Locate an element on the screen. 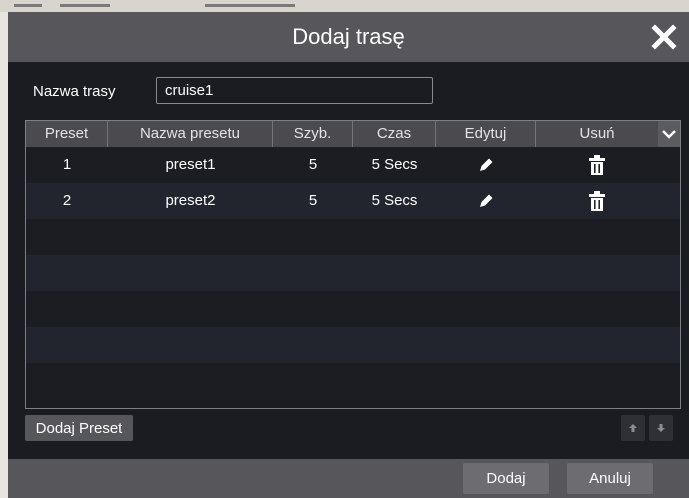  column-header-preset: Preset is located at coordinates (67, 134).